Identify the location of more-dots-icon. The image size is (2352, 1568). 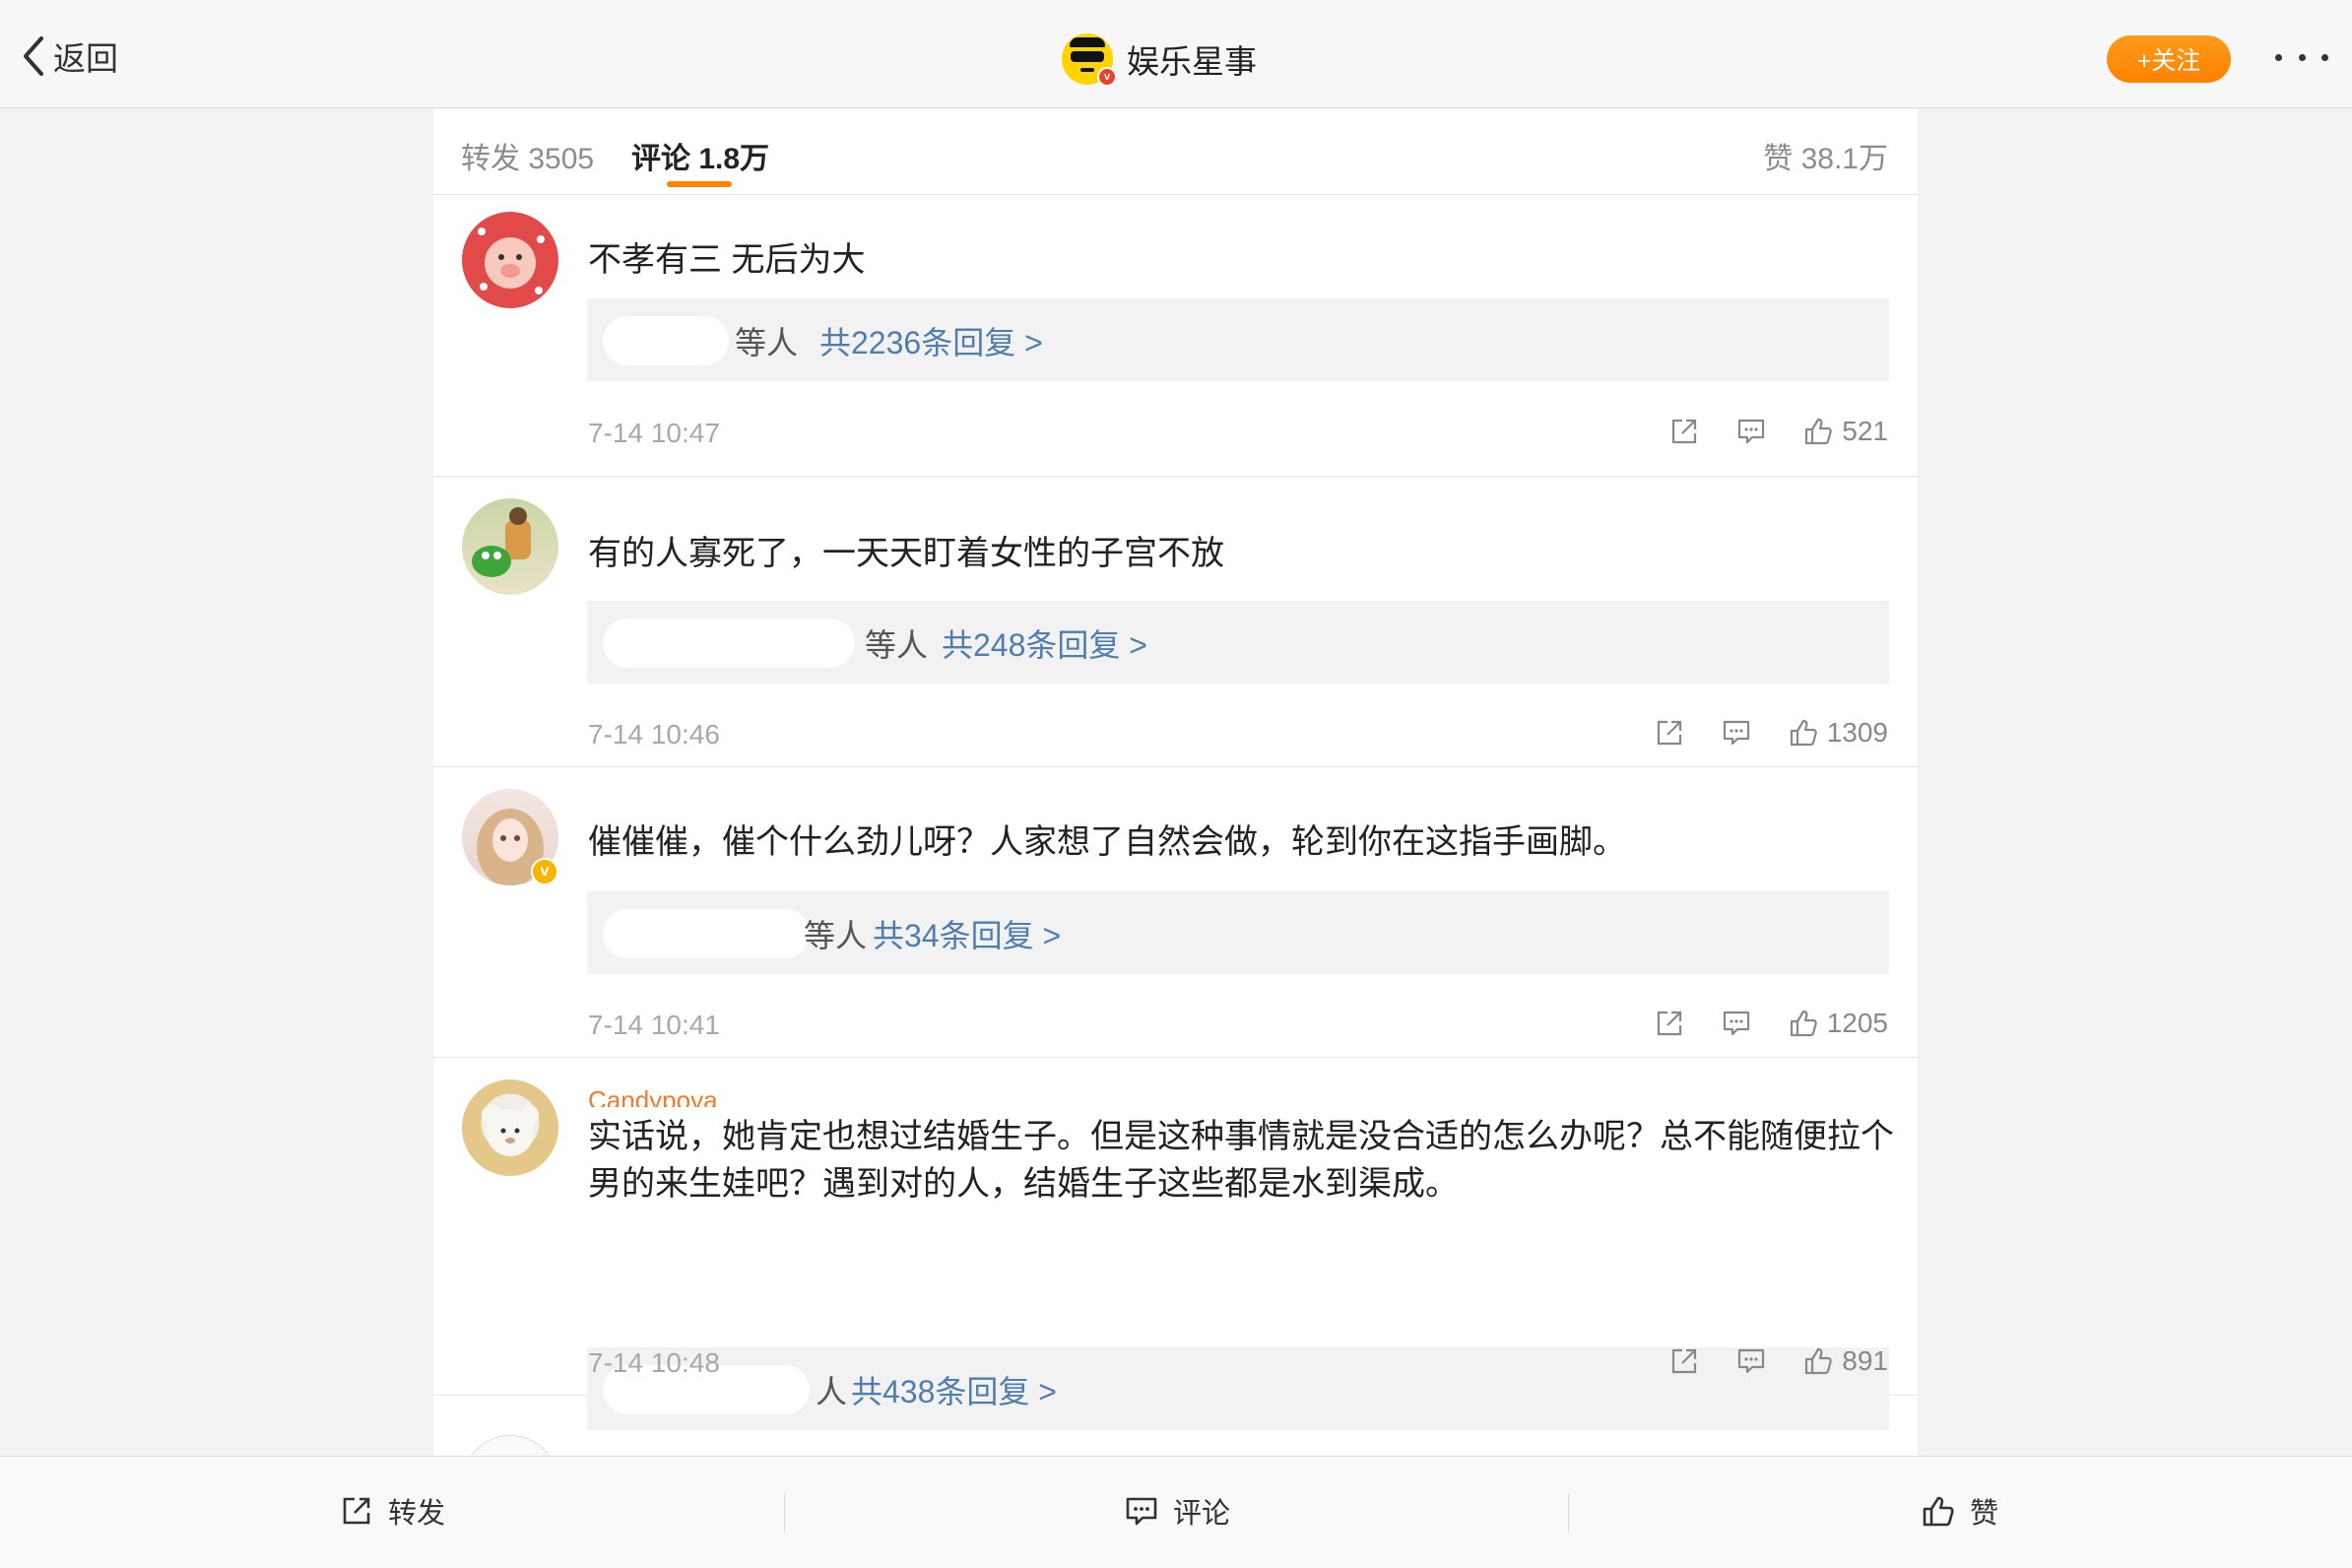
(2302, 57).